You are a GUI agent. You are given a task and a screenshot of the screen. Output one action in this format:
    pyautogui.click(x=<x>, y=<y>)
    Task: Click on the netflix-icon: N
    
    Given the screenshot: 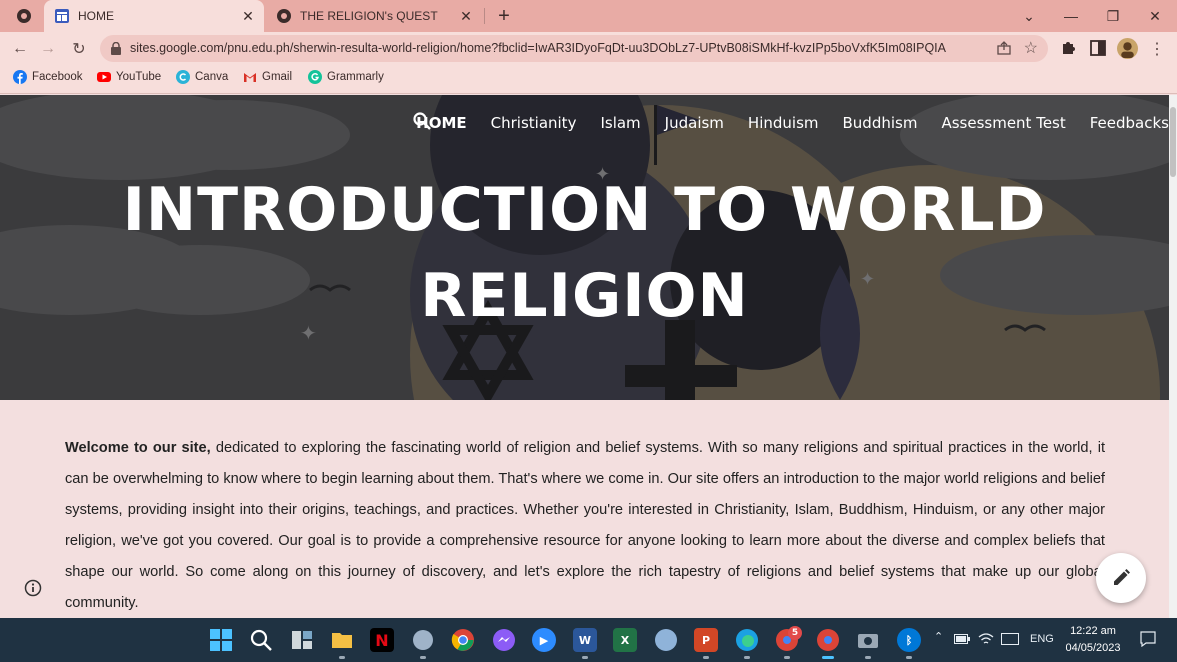 What is the action you would take?
    pyautogui.click(x=382, y=640)
    